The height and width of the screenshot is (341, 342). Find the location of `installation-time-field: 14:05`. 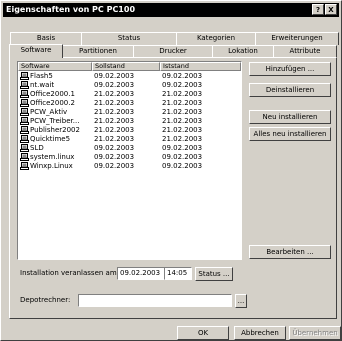

installation-time-field: 14:05 is located at coordinates (178, 273).